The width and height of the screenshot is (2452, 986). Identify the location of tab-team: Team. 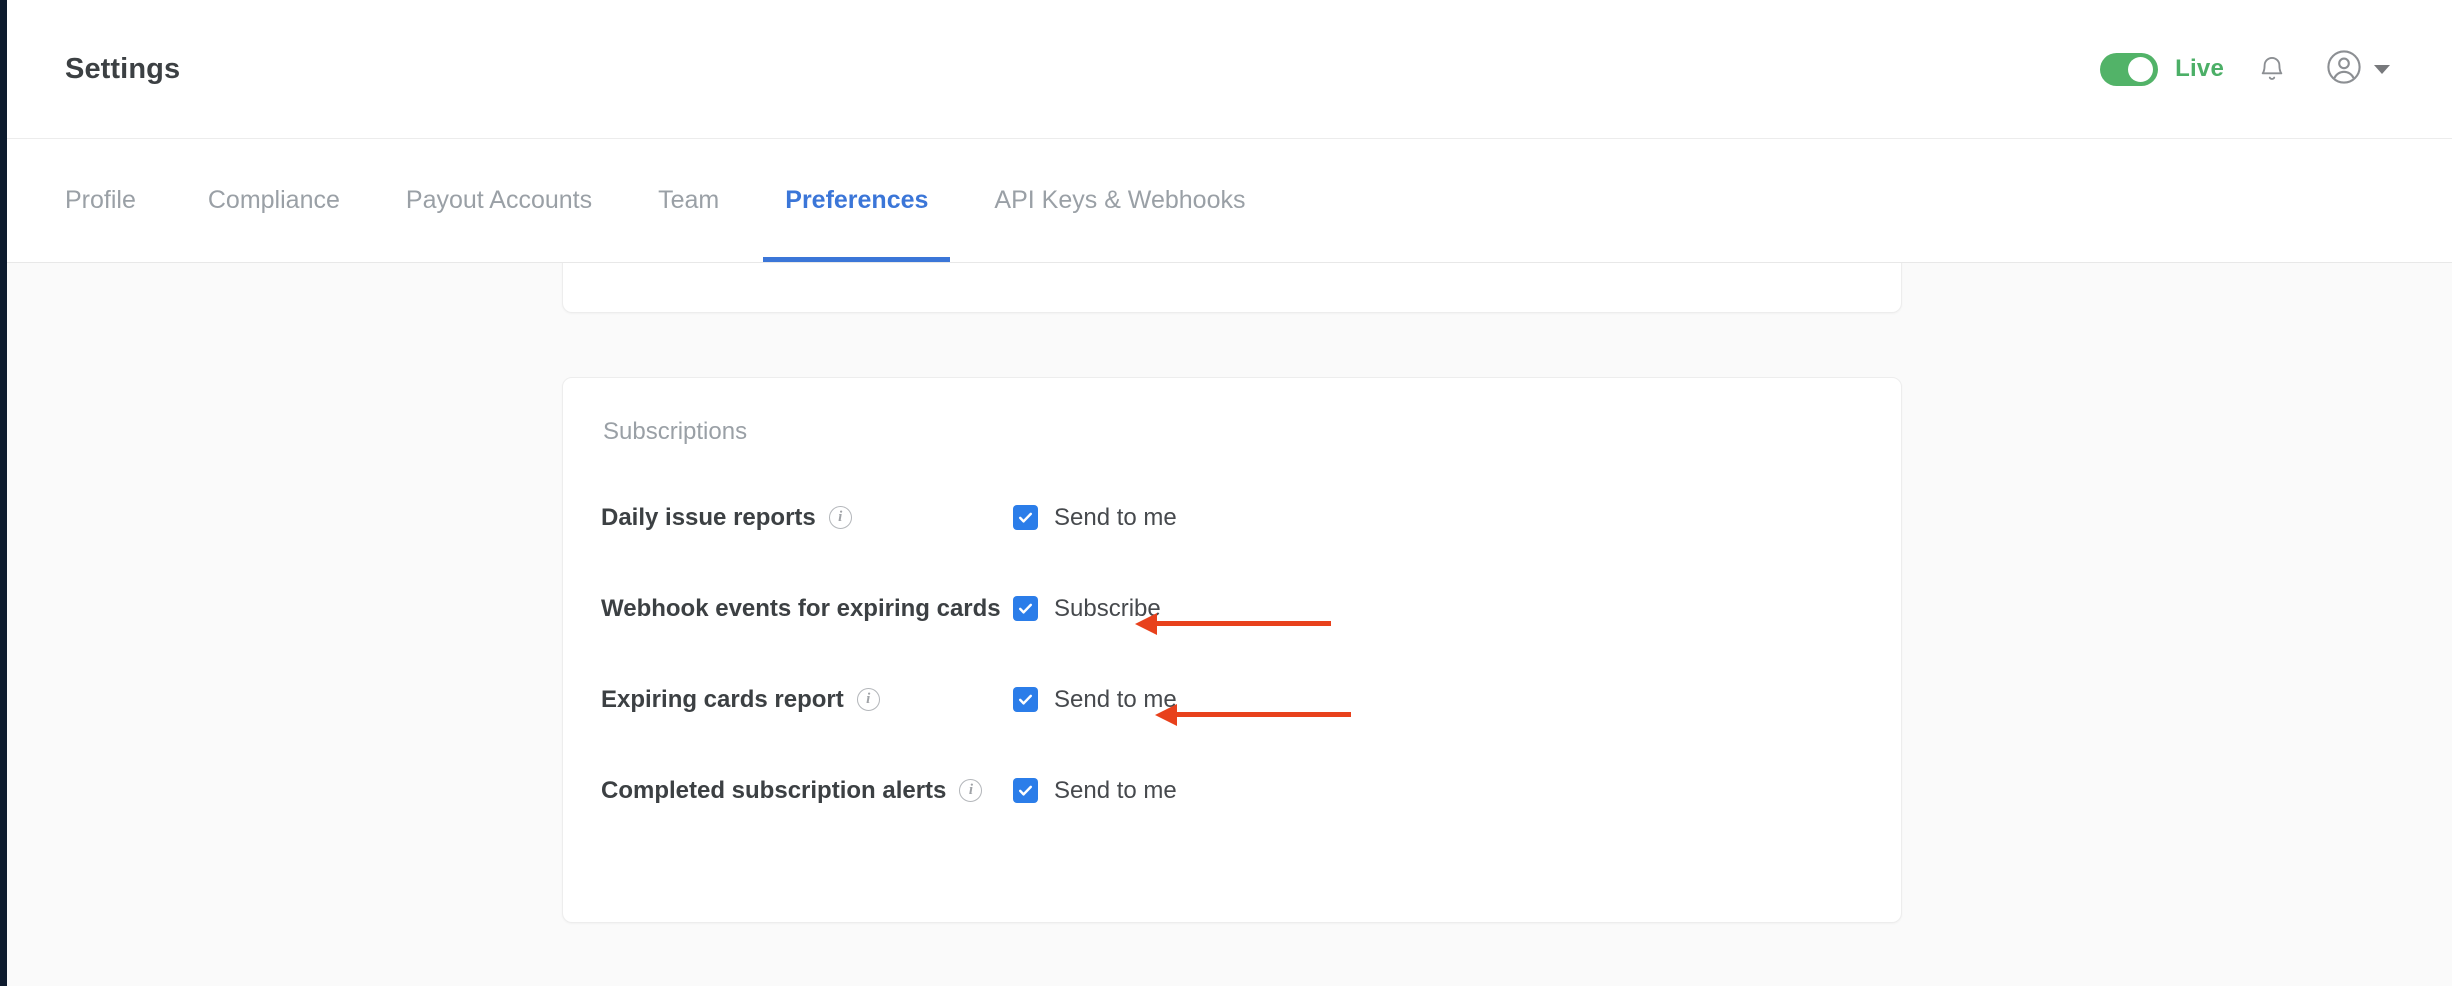
(688, 200).